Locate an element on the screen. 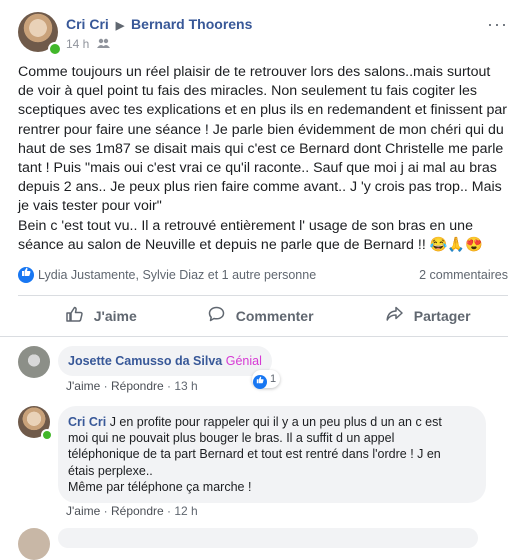 The image size is (508, 560). arrow-right-icon: ▶ is located at coordinates (120, 26).